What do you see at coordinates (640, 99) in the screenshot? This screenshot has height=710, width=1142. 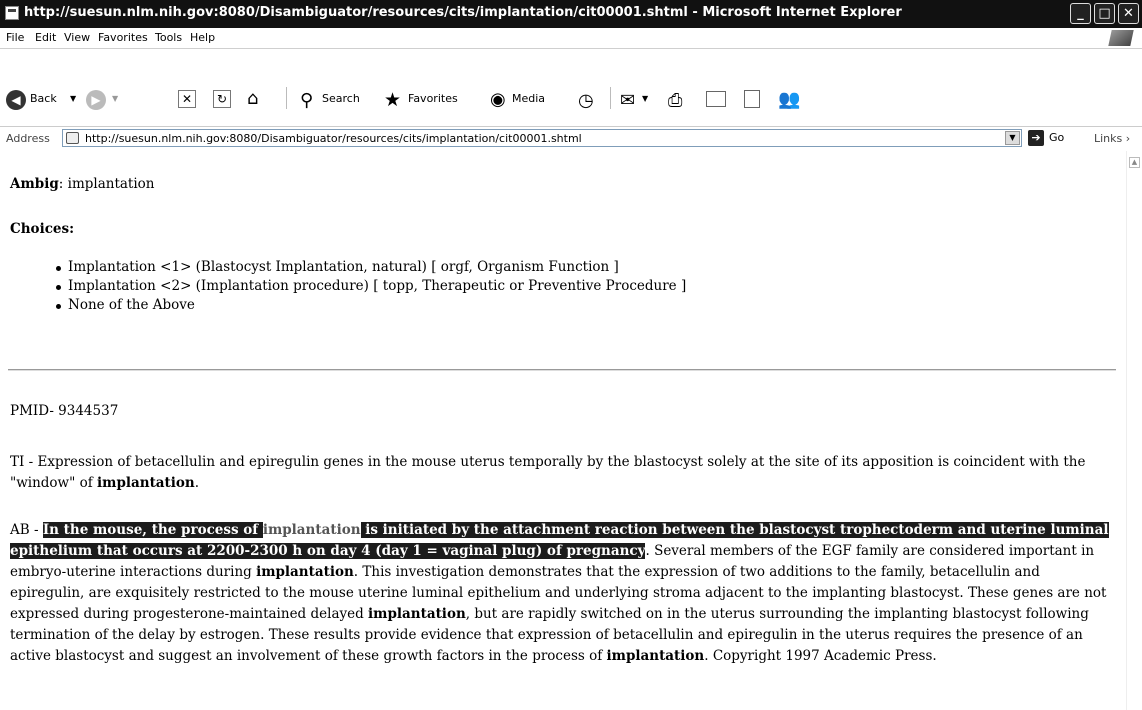 I see `mail-button: ✉ ▼` at bounding box center [640, 99].